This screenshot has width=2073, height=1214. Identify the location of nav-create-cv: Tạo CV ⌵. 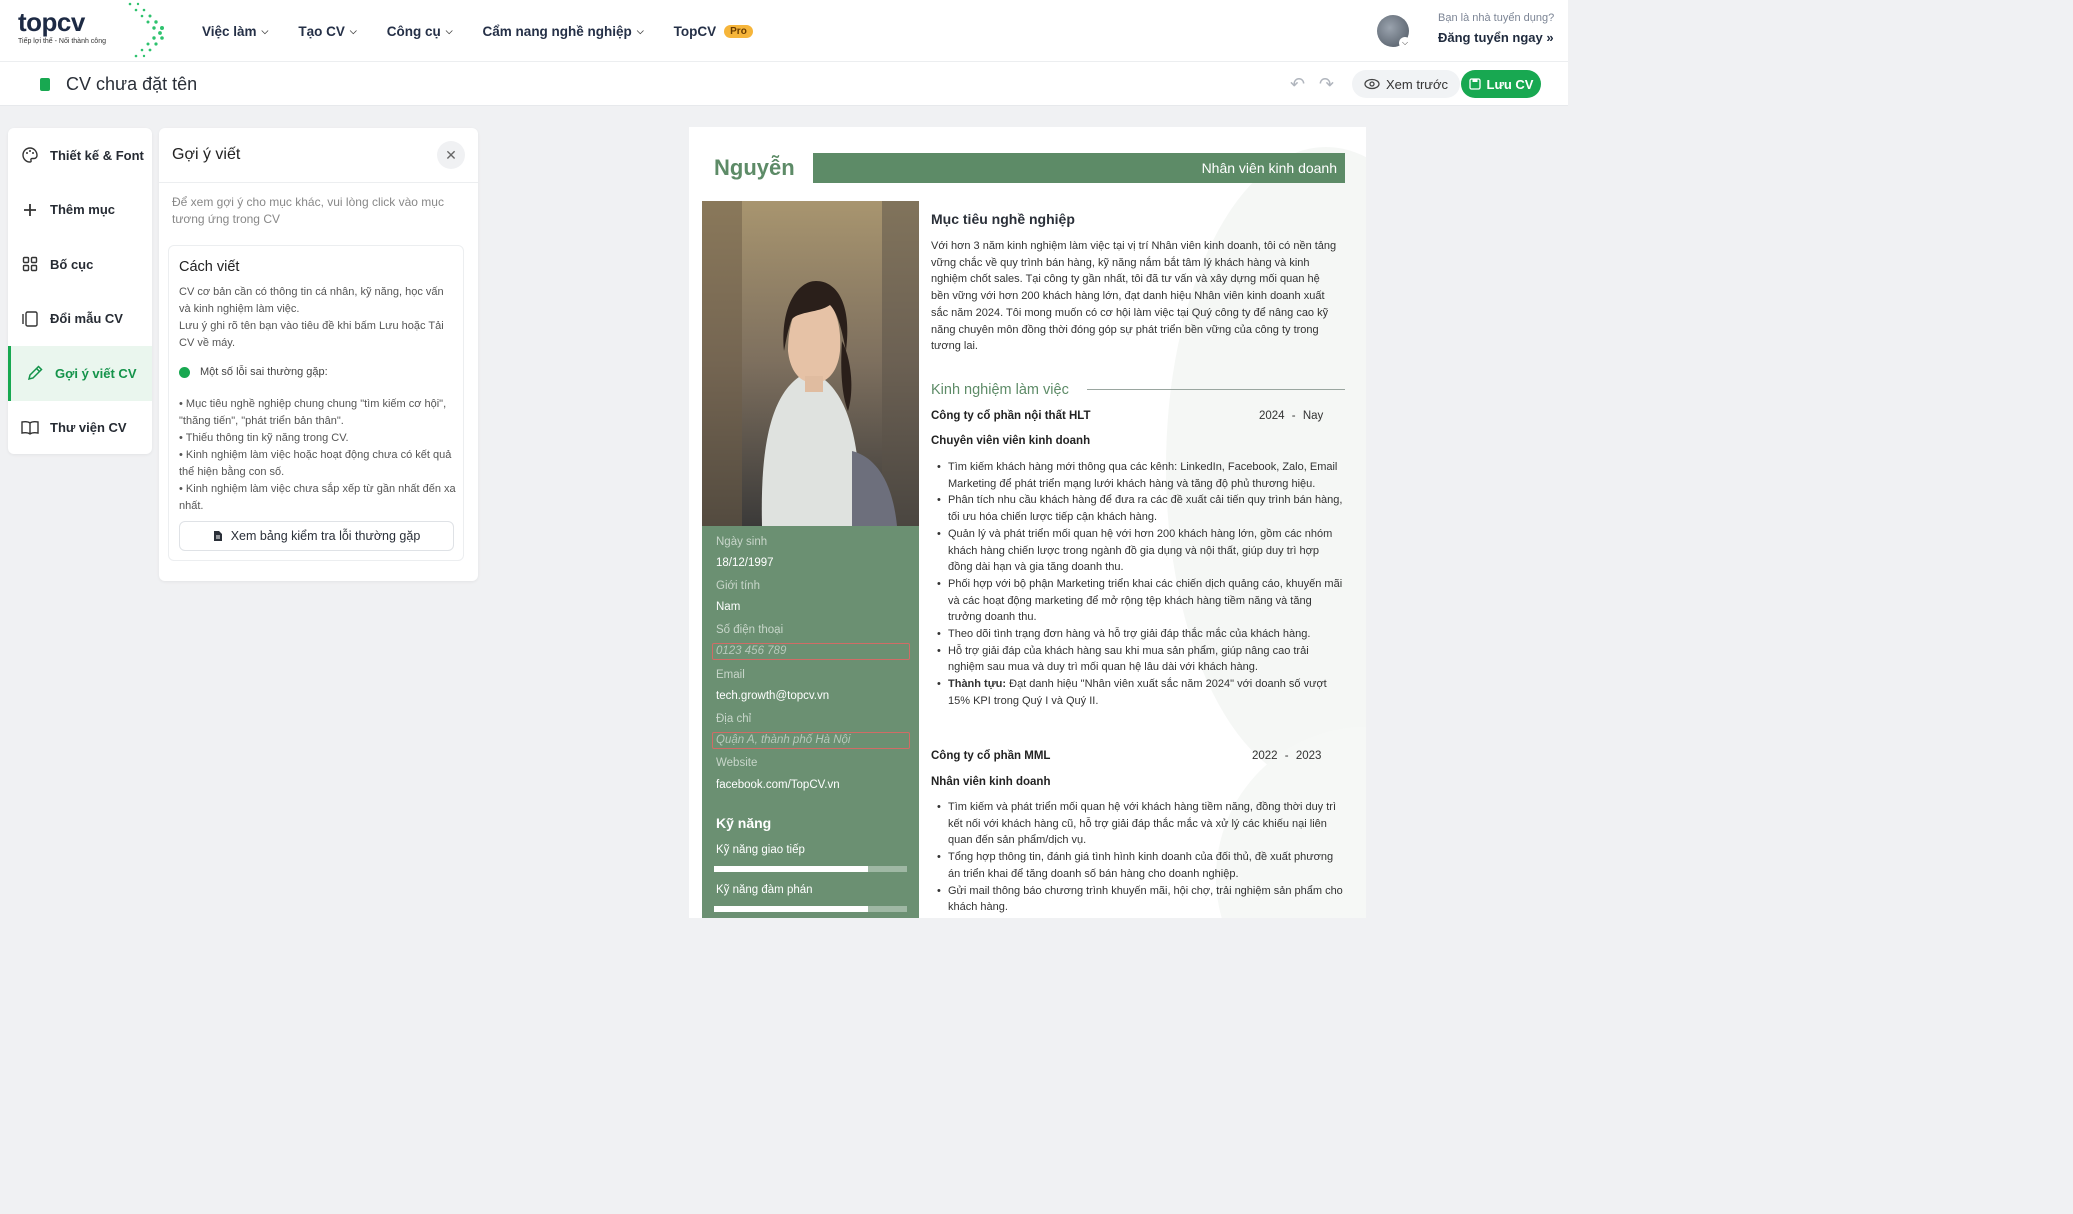
(327, 31).